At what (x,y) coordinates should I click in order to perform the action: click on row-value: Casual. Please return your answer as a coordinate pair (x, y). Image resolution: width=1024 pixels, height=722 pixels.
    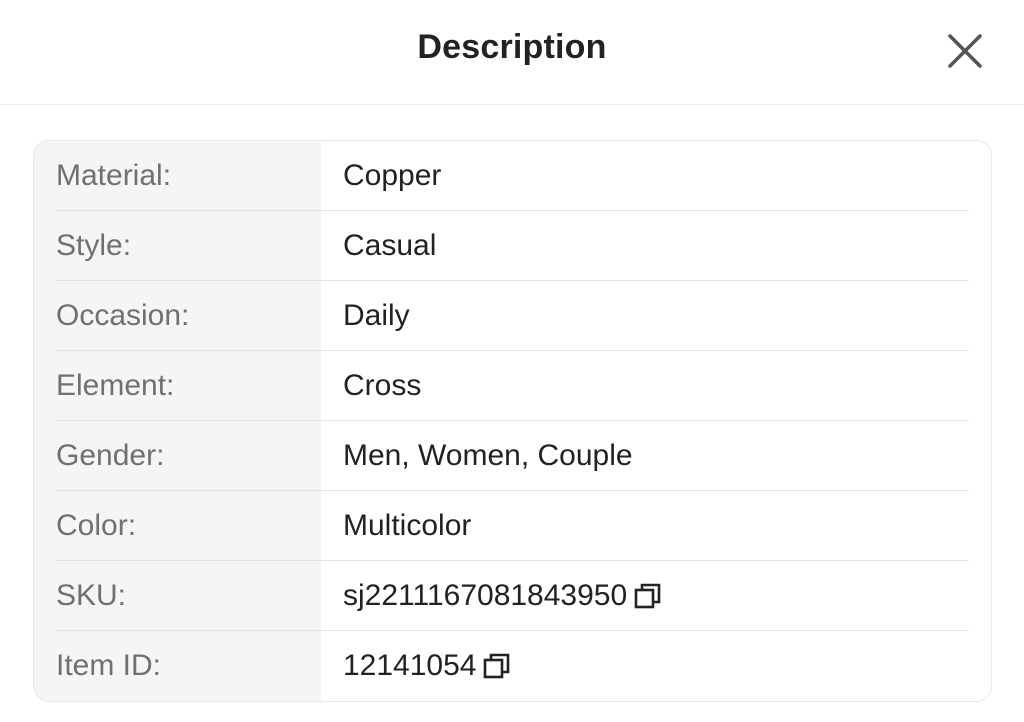
    Looking at the image, I should click on (389, 246).